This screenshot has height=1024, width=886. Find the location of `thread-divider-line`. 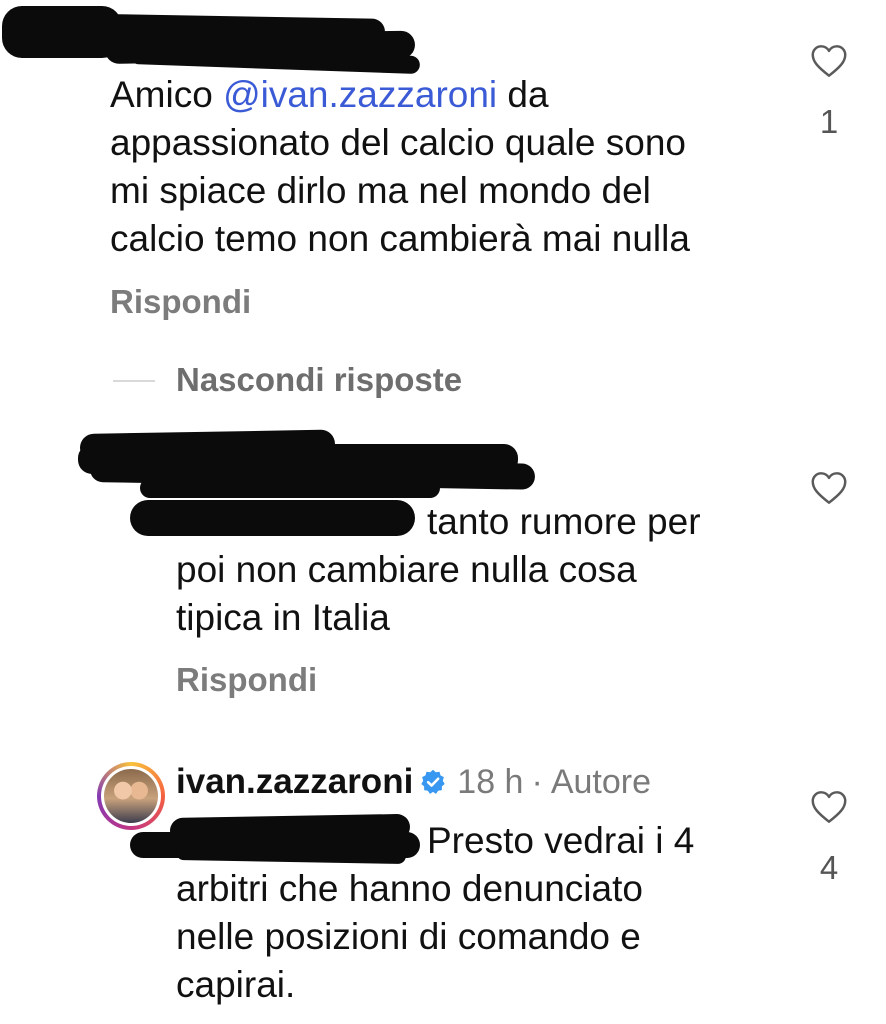

thread-divider-line is located at coordinates (134, 381).